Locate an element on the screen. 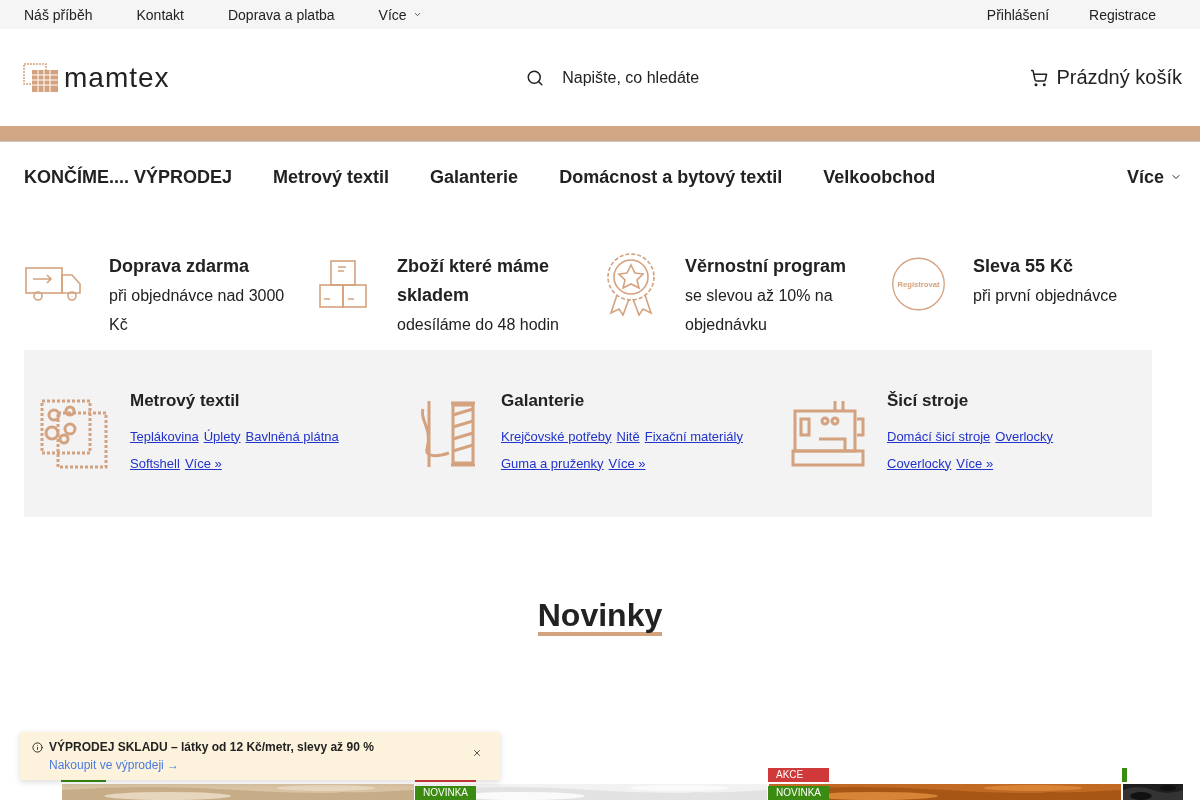 The width and height of the screenshot is (1200, 800). benefit-title: Zboží které máme skladem is located at coordinates (474, 281).